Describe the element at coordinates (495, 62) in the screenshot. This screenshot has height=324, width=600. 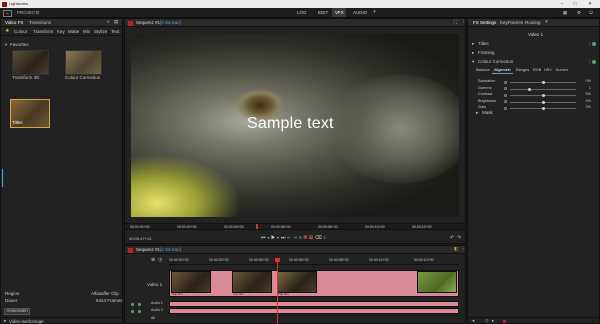
I see `group-colour-correction: Colour Correction` at that location.